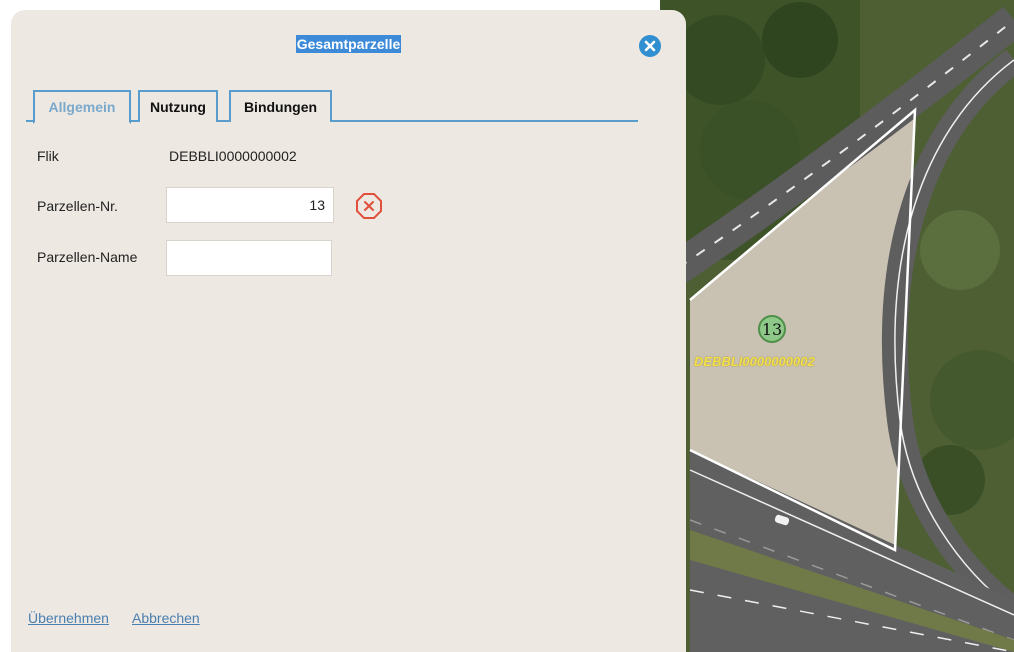 Image resolution: width=1014 pixels, height=652 pixels. Describe the element at coordinates (68, 618) in the screenshot. I see `apply-link: Übernehmen` at that location.